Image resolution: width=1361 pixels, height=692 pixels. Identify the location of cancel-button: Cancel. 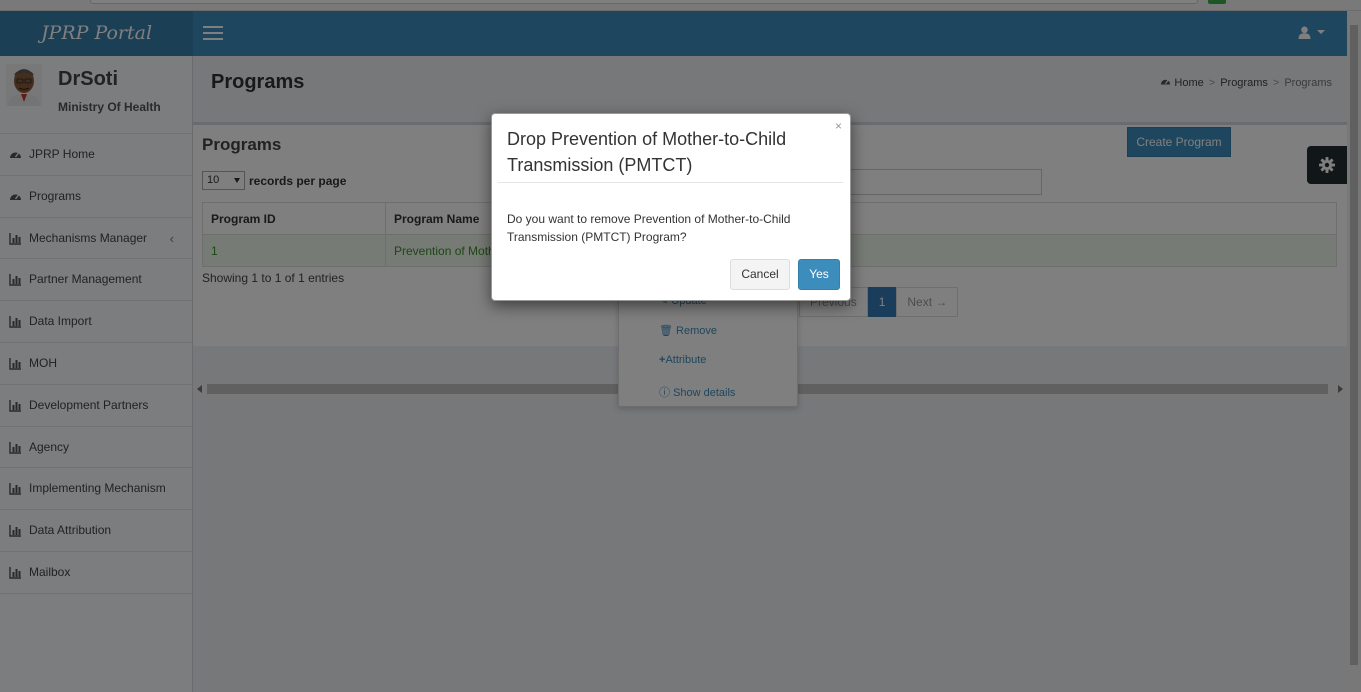
(760, 274).